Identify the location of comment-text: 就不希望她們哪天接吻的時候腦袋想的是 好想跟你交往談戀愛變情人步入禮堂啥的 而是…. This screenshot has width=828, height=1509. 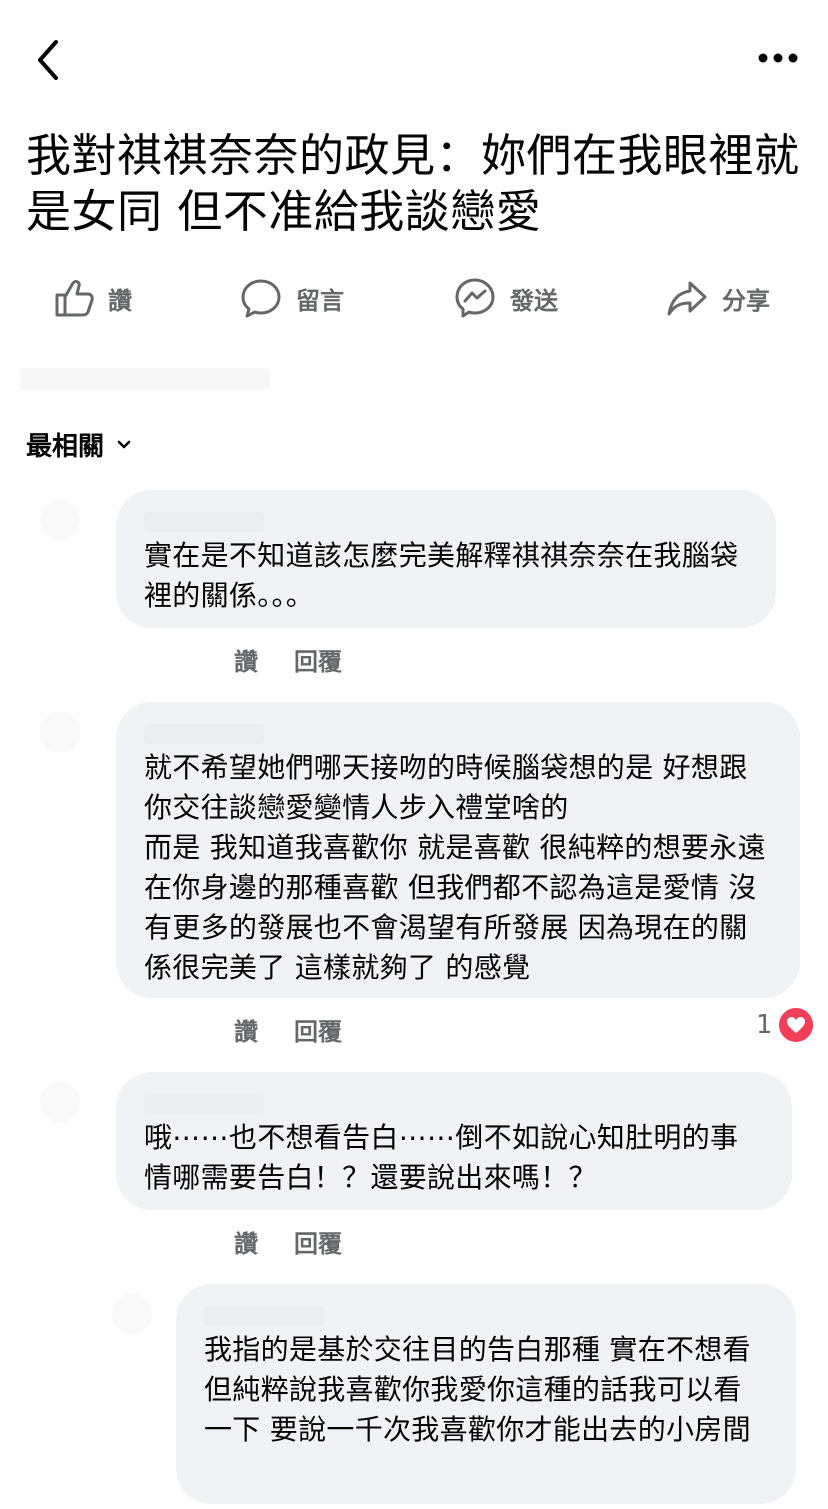
(455, 867).